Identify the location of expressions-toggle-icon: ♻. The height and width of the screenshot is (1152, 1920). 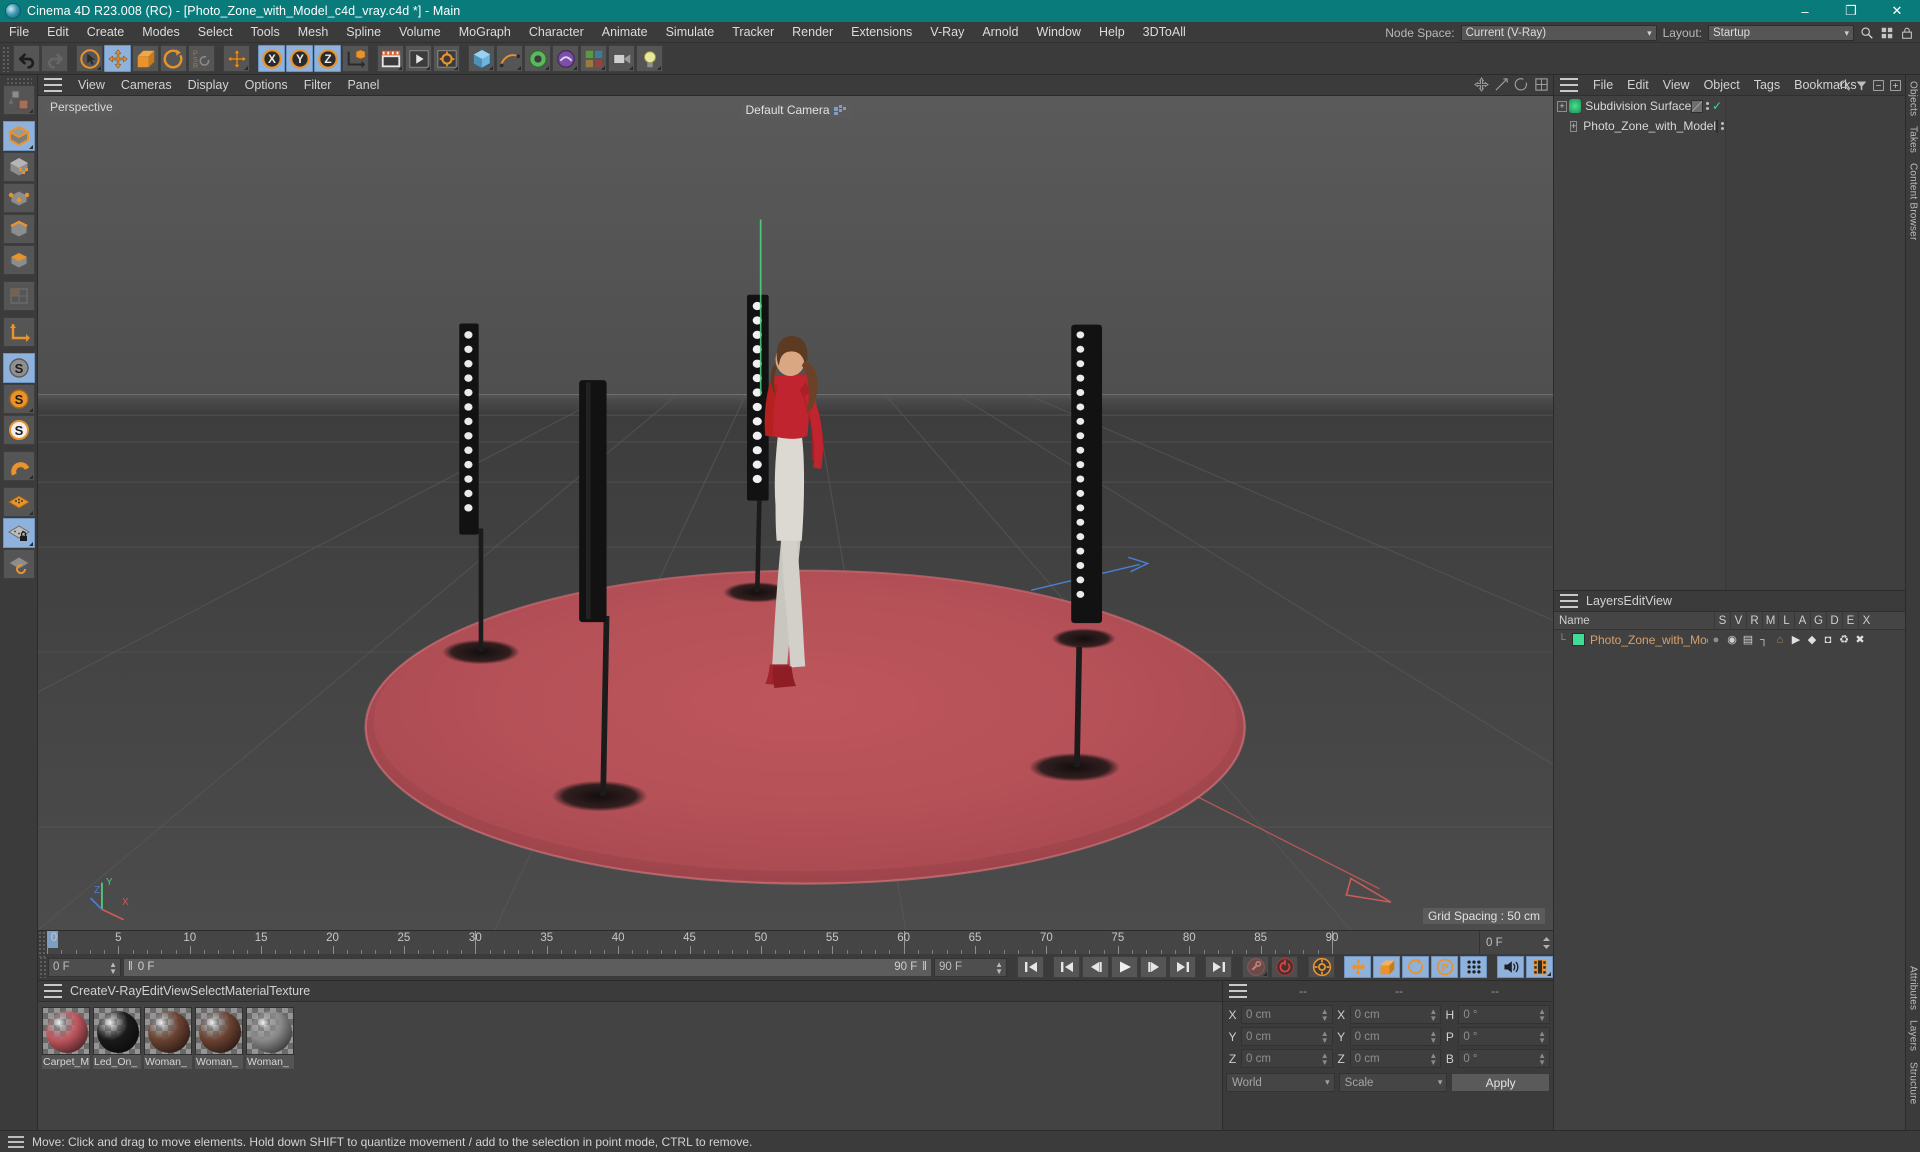
(1844, 639).